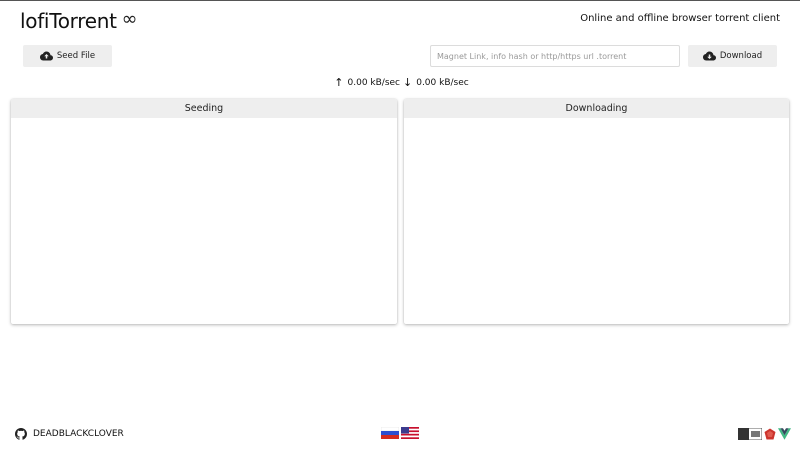 This screenshot has width=800, height=450. Describe the element at coordinates (784, 434) in the screenshot. I see `vue-icon` at that location.